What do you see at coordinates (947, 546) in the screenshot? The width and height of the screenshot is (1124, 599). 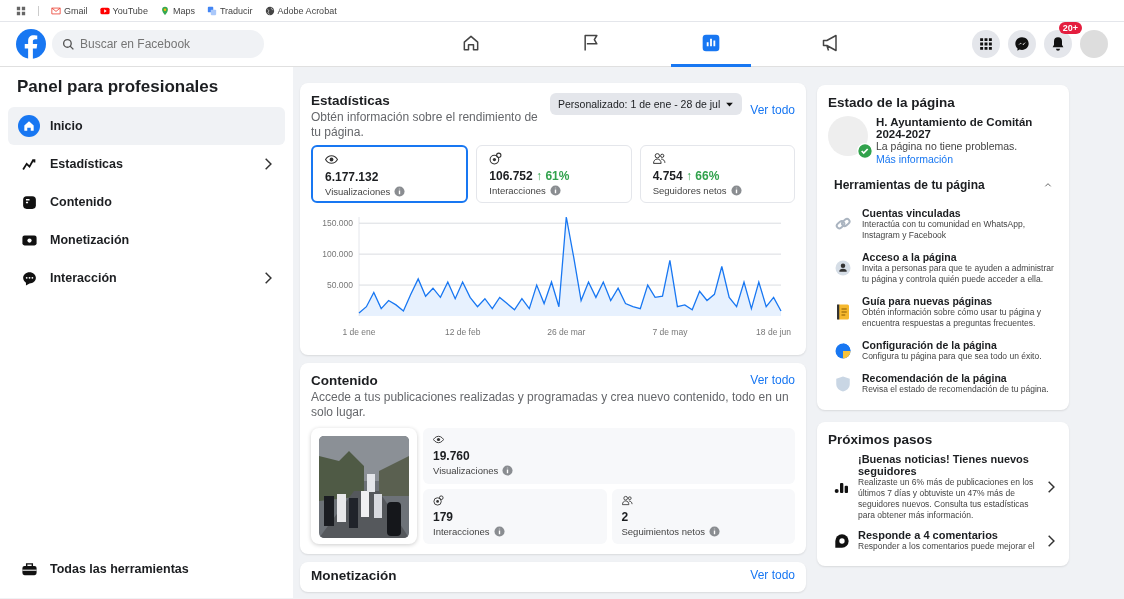 I see `step-description: Responder a los comentarios puede mejorar el` at bounding box center [947, 546].